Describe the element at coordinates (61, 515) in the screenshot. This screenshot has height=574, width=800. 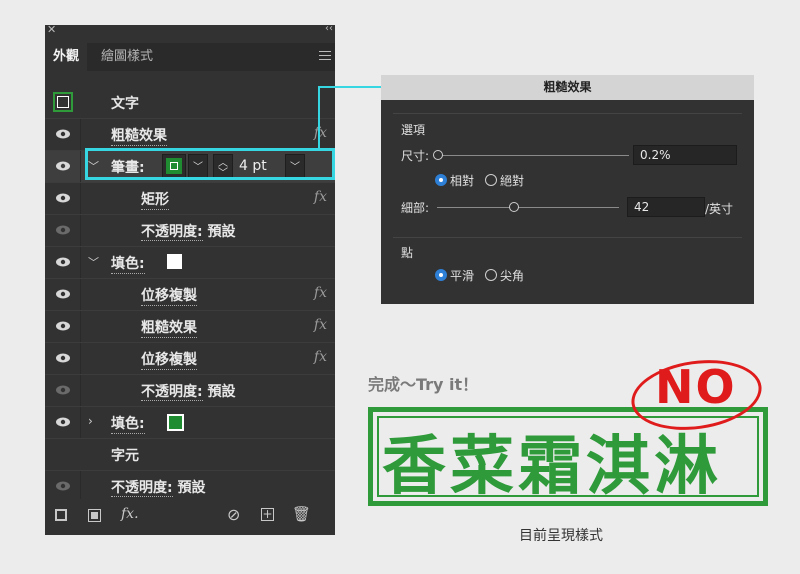
I see `add-stroke-icon` at that location.